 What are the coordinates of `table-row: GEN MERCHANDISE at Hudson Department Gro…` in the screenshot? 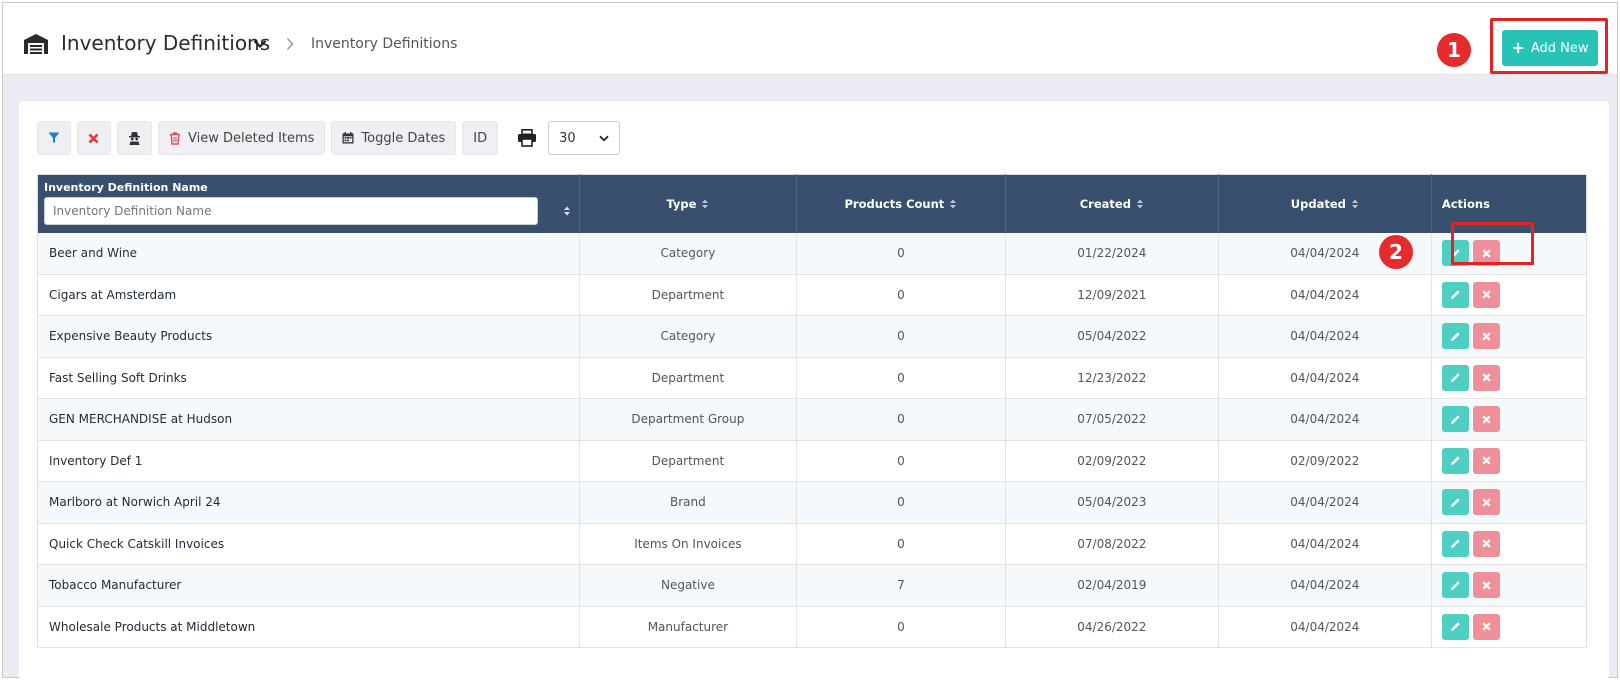 It's located at (812, 419).